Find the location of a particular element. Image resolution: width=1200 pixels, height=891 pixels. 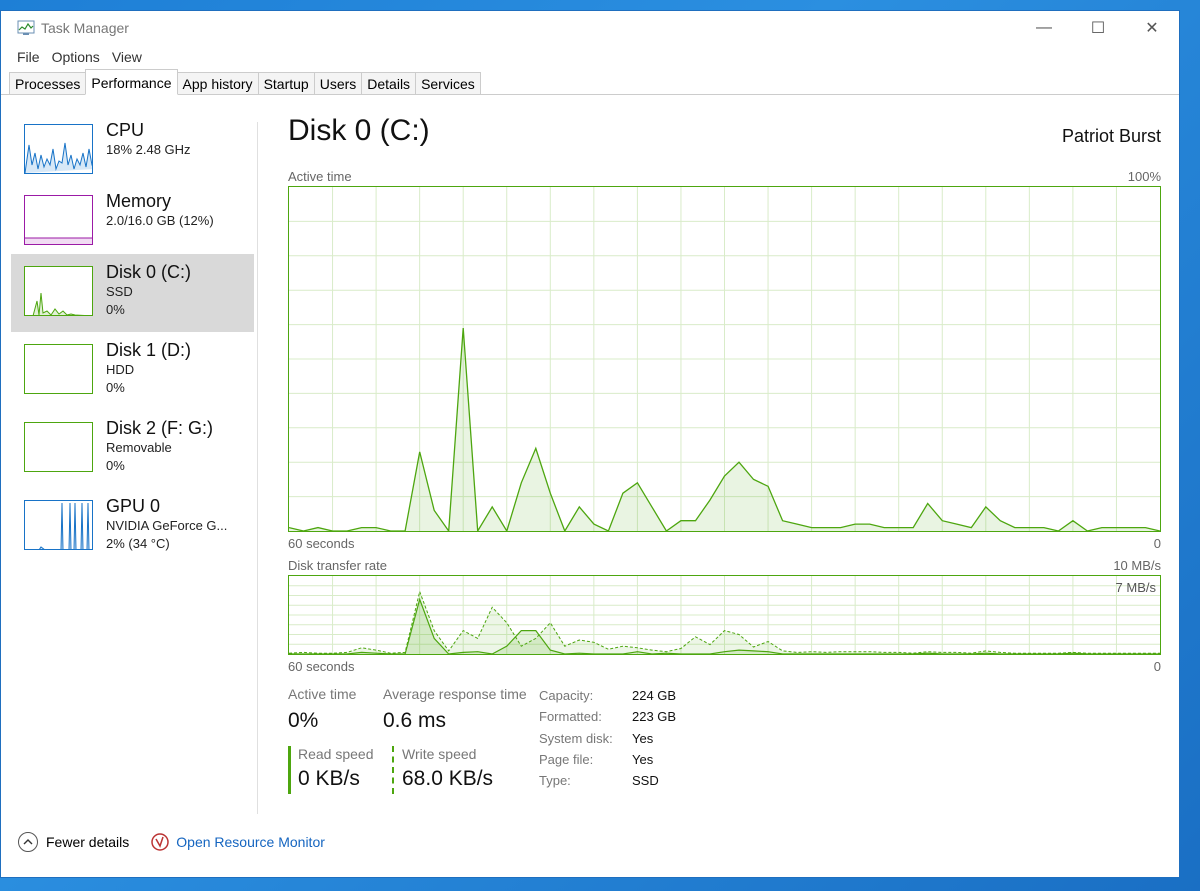

sidebar-gpu0-usage: 2% (34 °C) is located at coordinates (138, 543).